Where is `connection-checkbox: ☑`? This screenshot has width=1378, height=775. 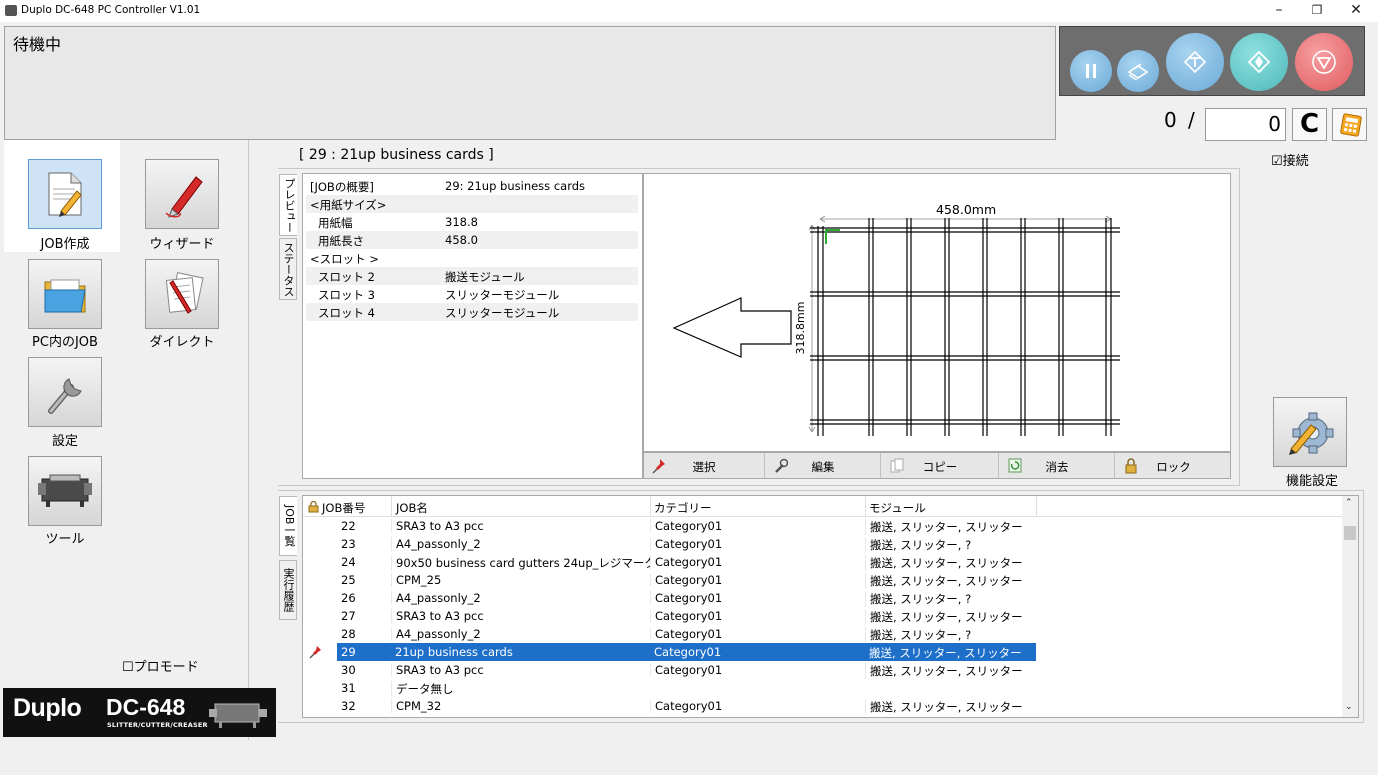
connection-checkbox: ☑ is located at coordinates (1277, 161).